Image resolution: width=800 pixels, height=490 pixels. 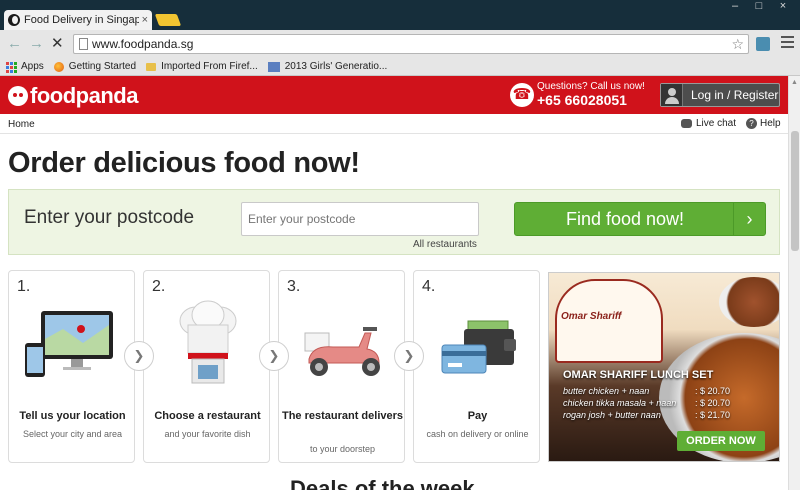 I want to click on page-headline: Order delicious food now!, so click(x=184, y=163).